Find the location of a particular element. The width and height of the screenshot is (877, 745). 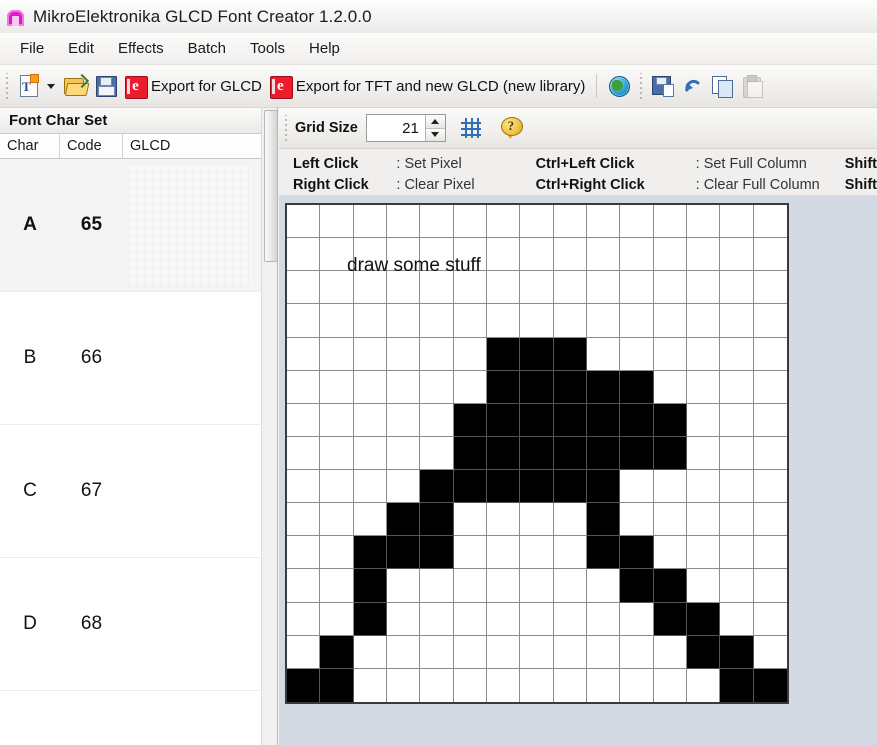

new-font-button: T is located at coordinates (36, 86).